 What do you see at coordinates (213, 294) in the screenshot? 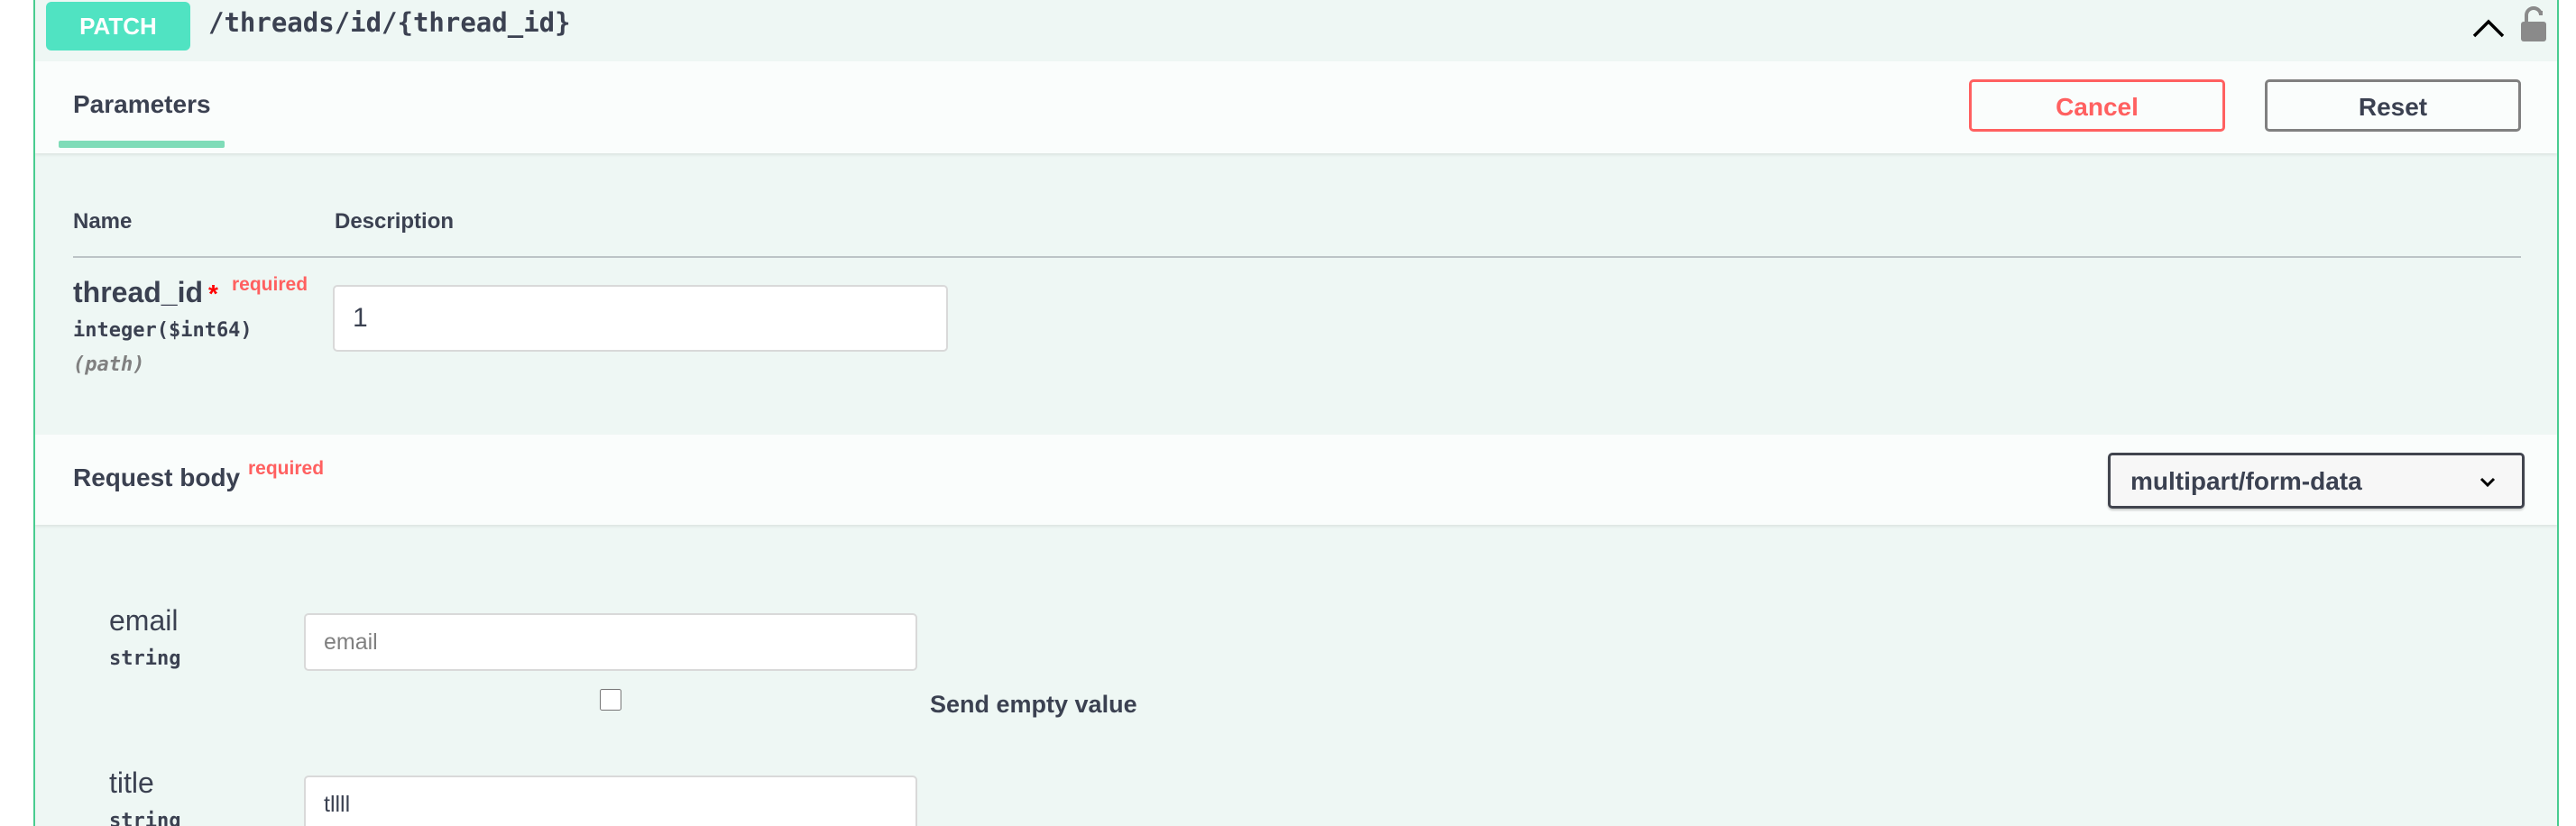
I see `required-star: *` at bounding box center [213, 294].